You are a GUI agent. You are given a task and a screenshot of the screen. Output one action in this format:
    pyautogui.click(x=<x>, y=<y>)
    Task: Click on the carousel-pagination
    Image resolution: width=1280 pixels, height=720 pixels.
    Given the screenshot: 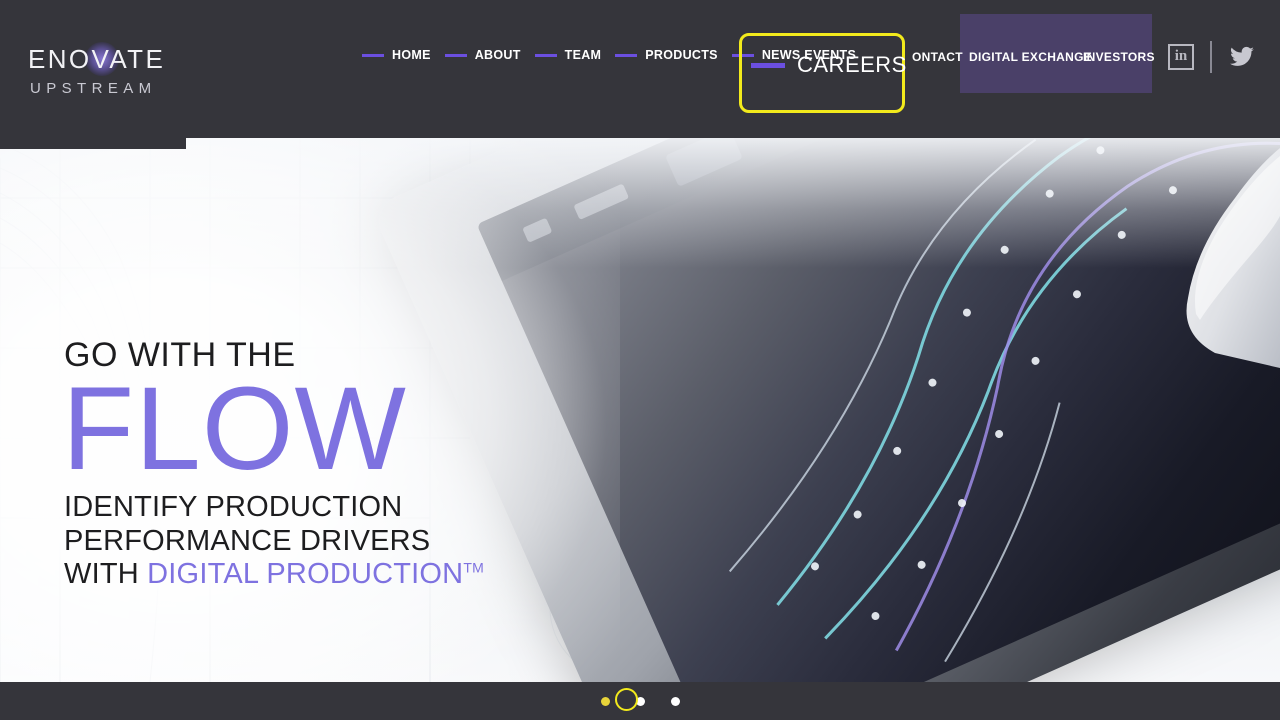 What is the action you would take?
    pyautogui.click(x=640, y=701)
    